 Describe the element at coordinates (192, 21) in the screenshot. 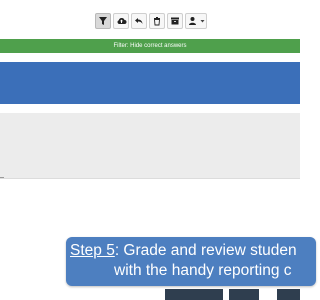

I see `user-icon` at that location.